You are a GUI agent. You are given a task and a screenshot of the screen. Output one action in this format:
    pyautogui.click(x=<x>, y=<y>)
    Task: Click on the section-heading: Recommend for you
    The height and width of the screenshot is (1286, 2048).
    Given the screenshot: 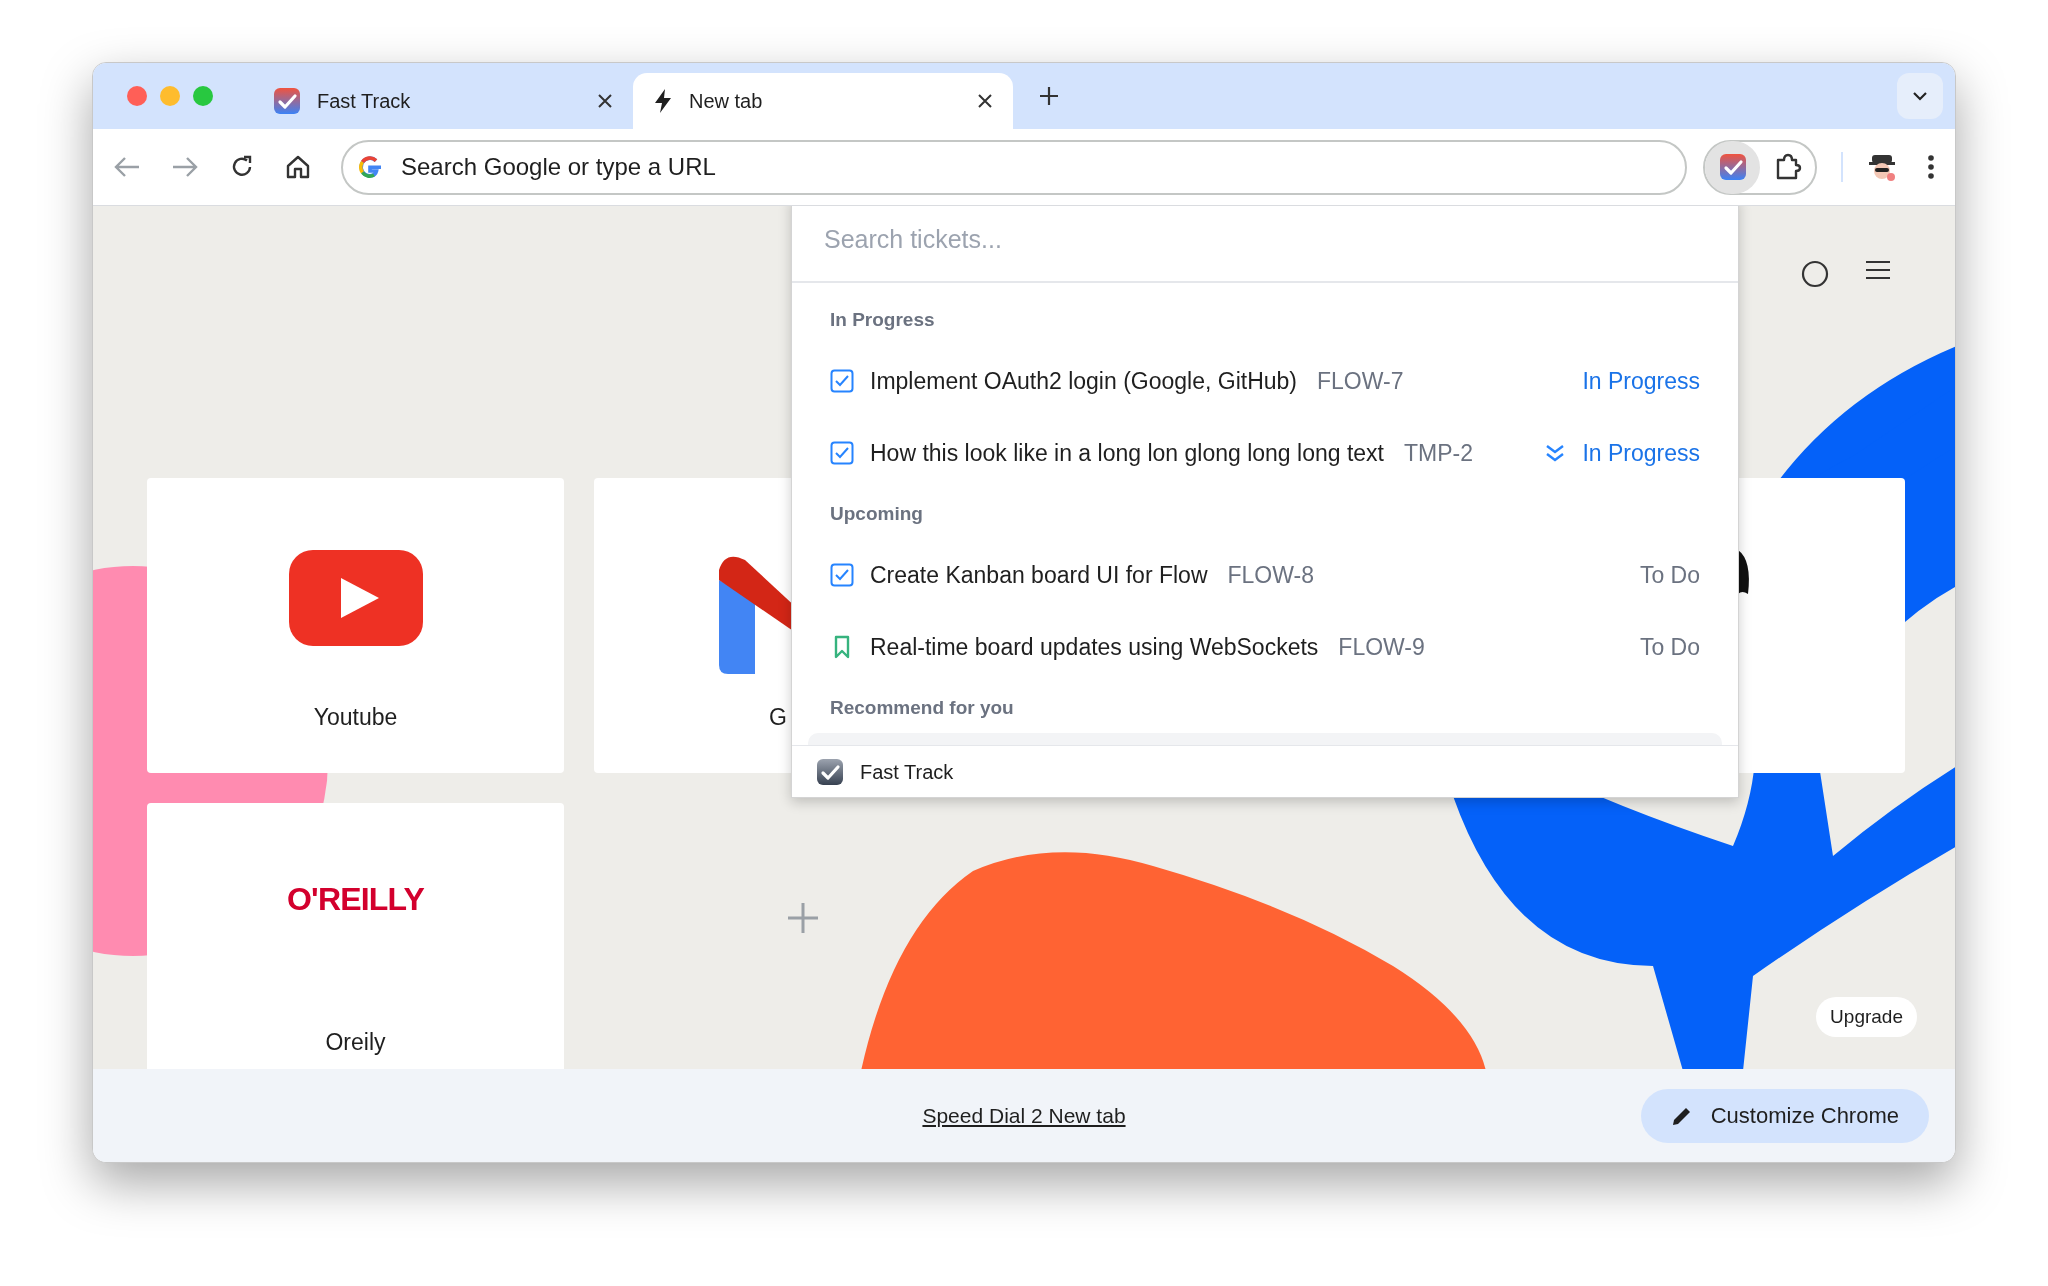 What is the action you would take?
    pyautogui.click(x=922, y=707)
    